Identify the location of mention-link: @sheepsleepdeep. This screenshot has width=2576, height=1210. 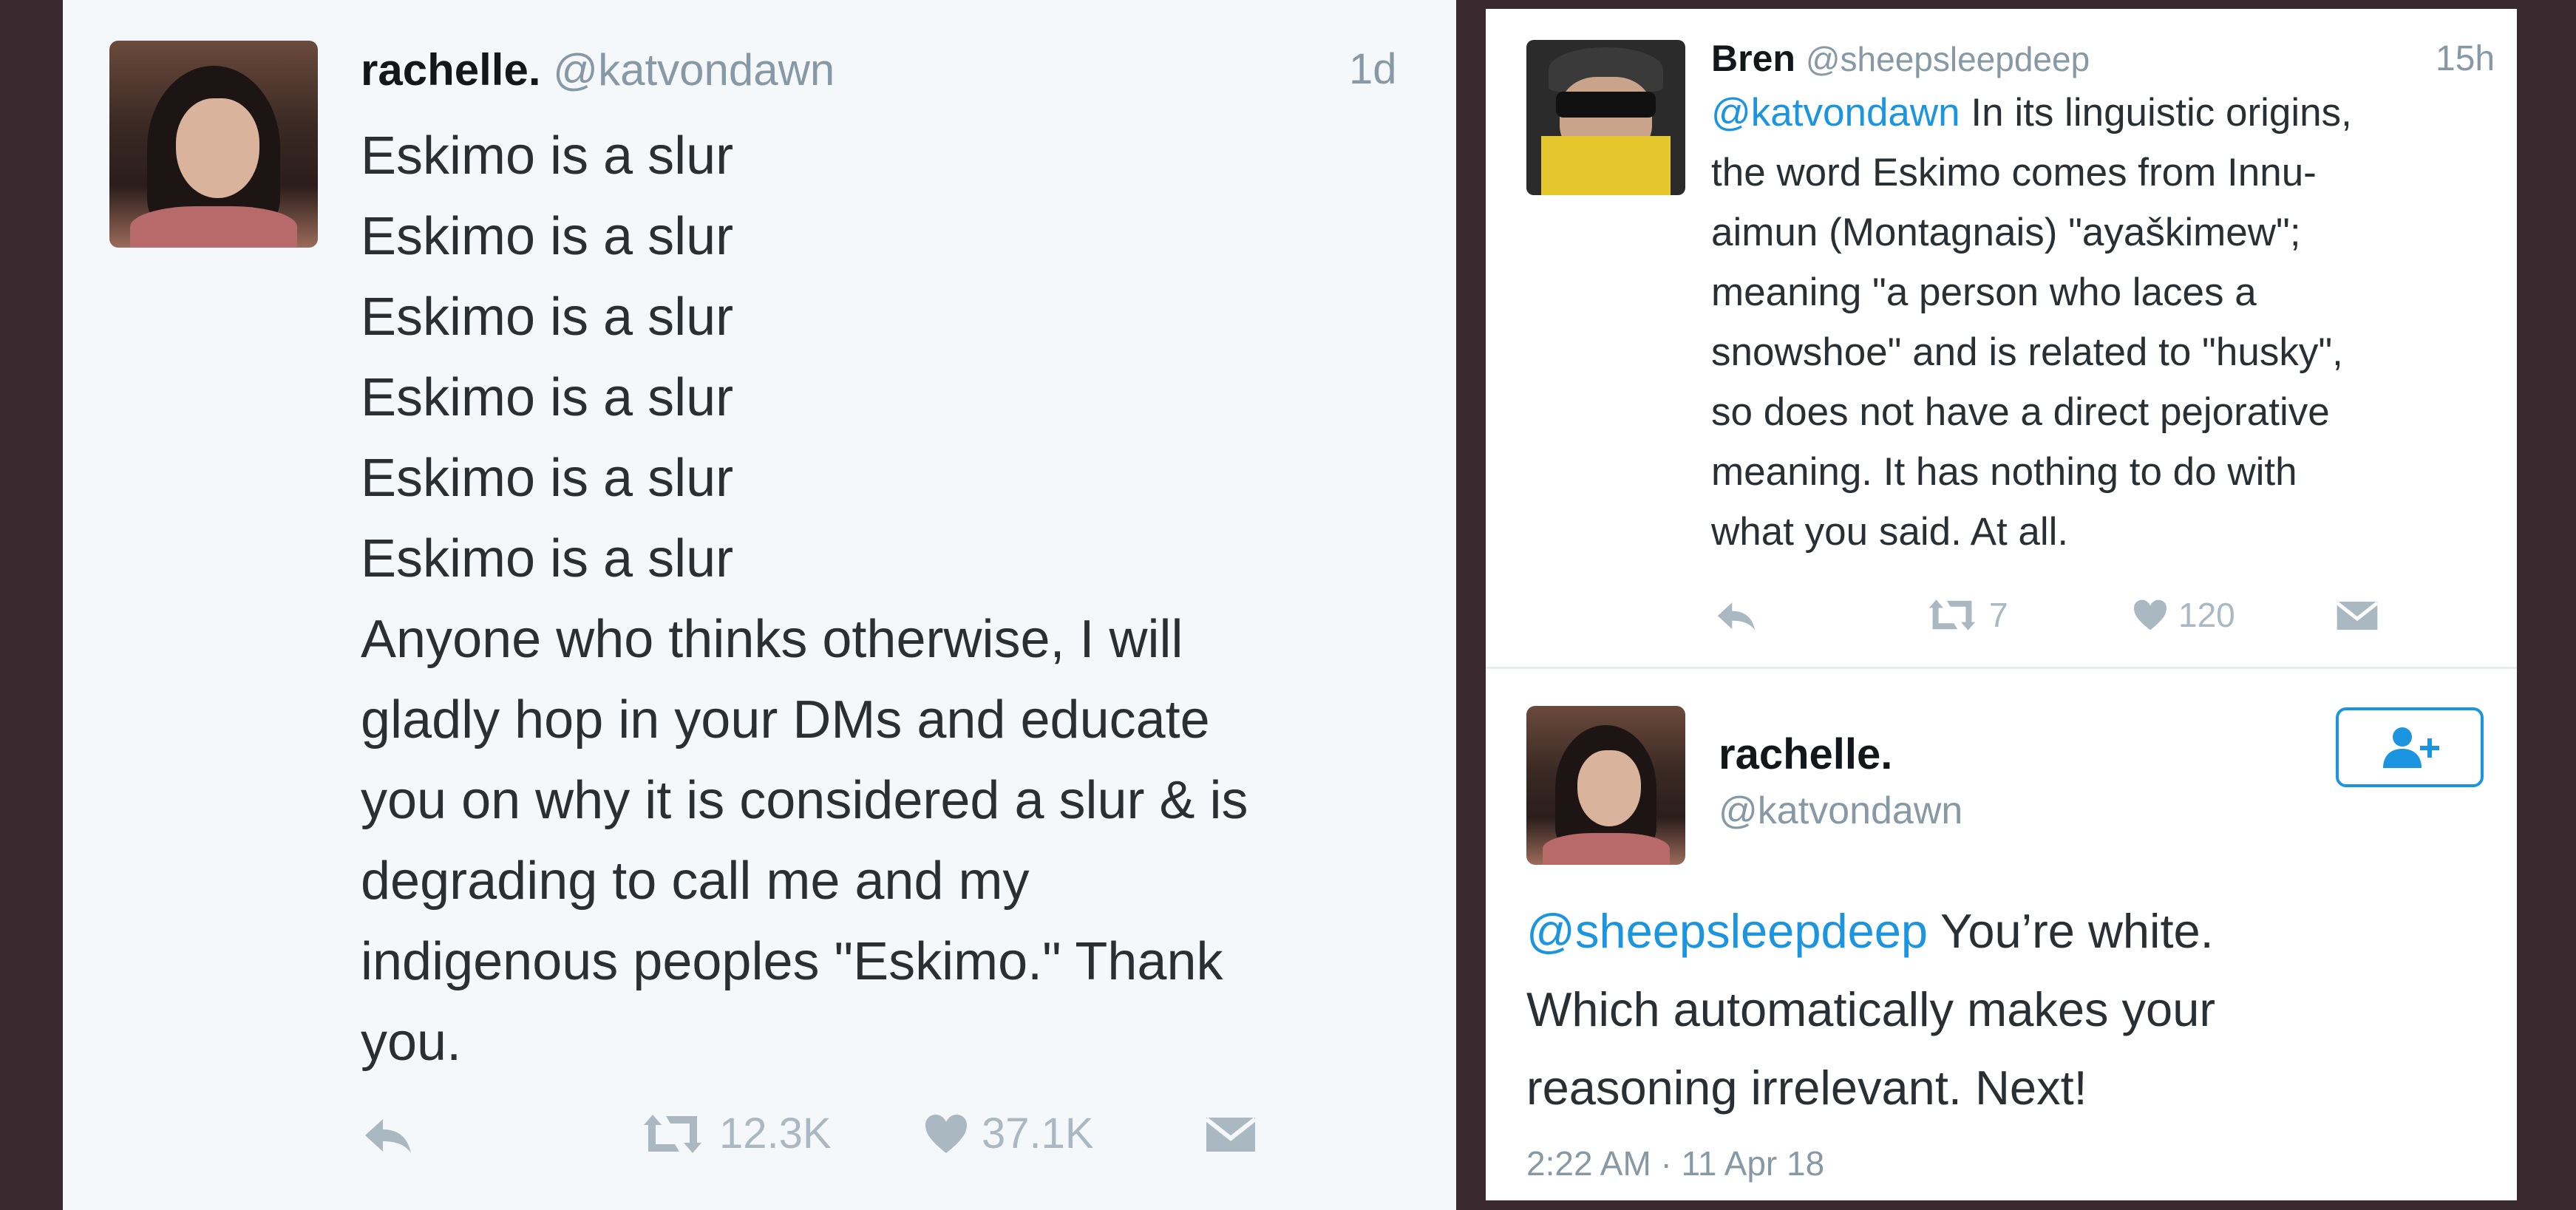
(1727, 931).